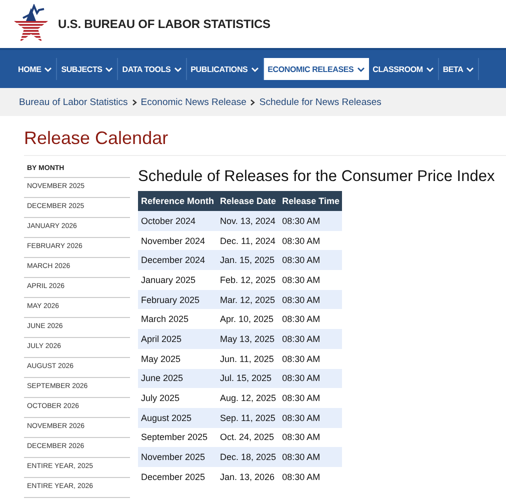 The height and width of the screenshot is (500, 506). Describe the element at coordinates (248, 300) in the screenshot. I see `table-cell: Mar. 12, 2025` at that location.